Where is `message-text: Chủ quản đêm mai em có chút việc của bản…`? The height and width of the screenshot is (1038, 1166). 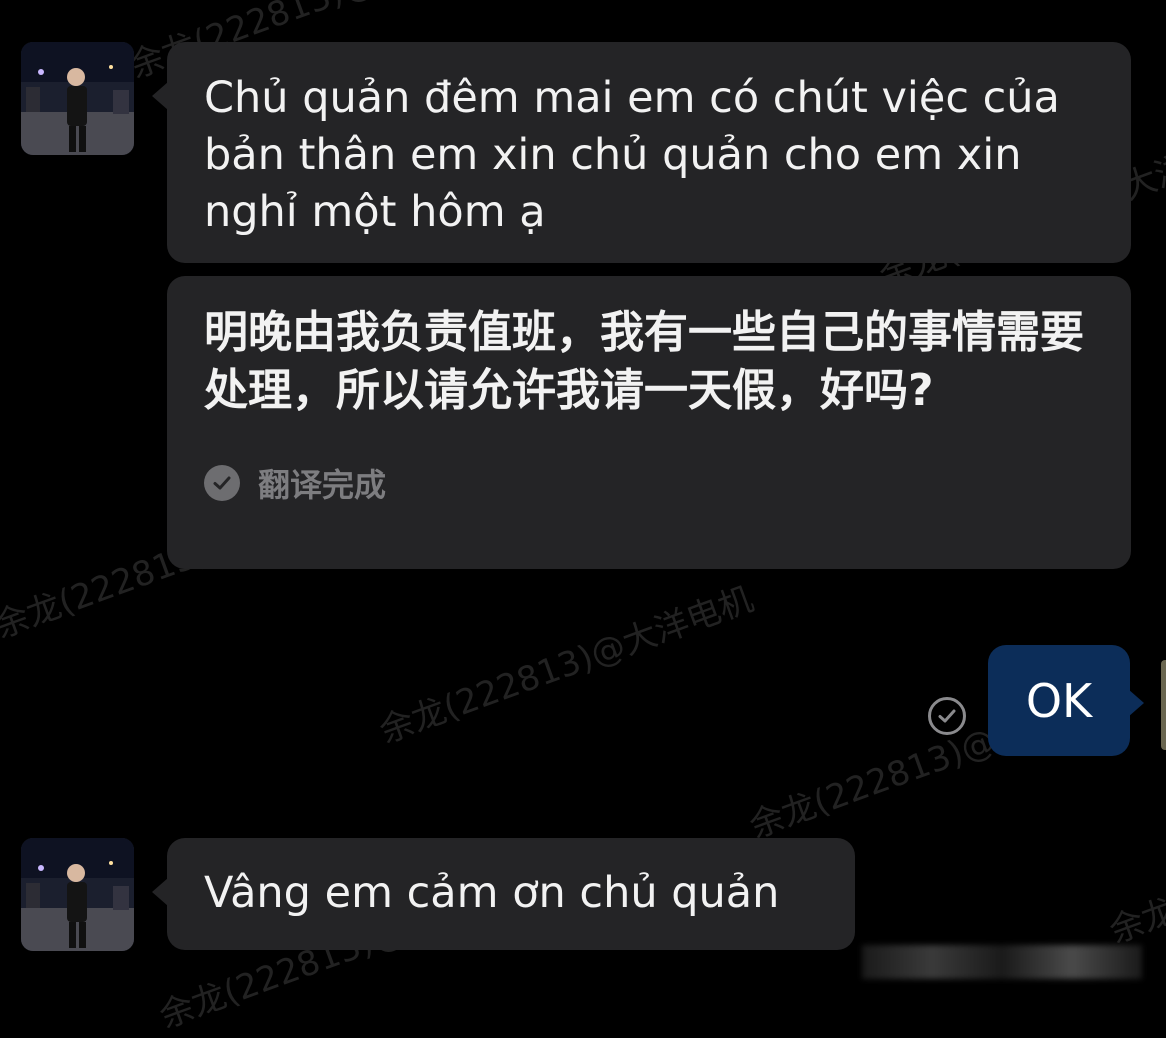
message-text: Chủ quản đêm mai em có chút việc của bản… is located at coordinates (632, 155).